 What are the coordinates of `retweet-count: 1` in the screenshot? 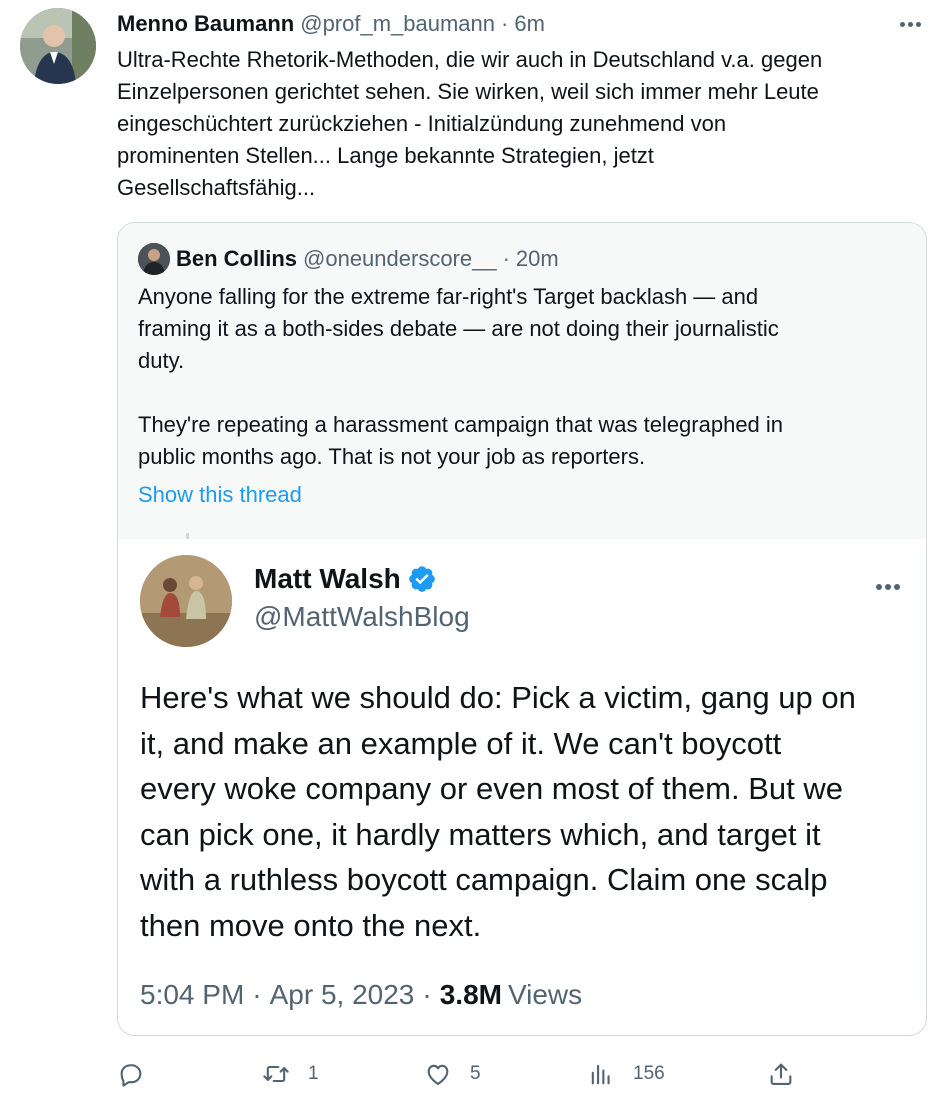 It's located at (313, 1073).